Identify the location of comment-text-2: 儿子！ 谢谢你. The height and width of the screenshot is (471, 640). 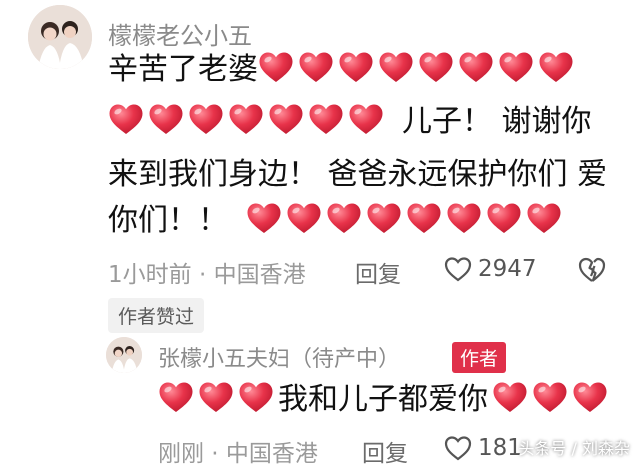
(497, 121).